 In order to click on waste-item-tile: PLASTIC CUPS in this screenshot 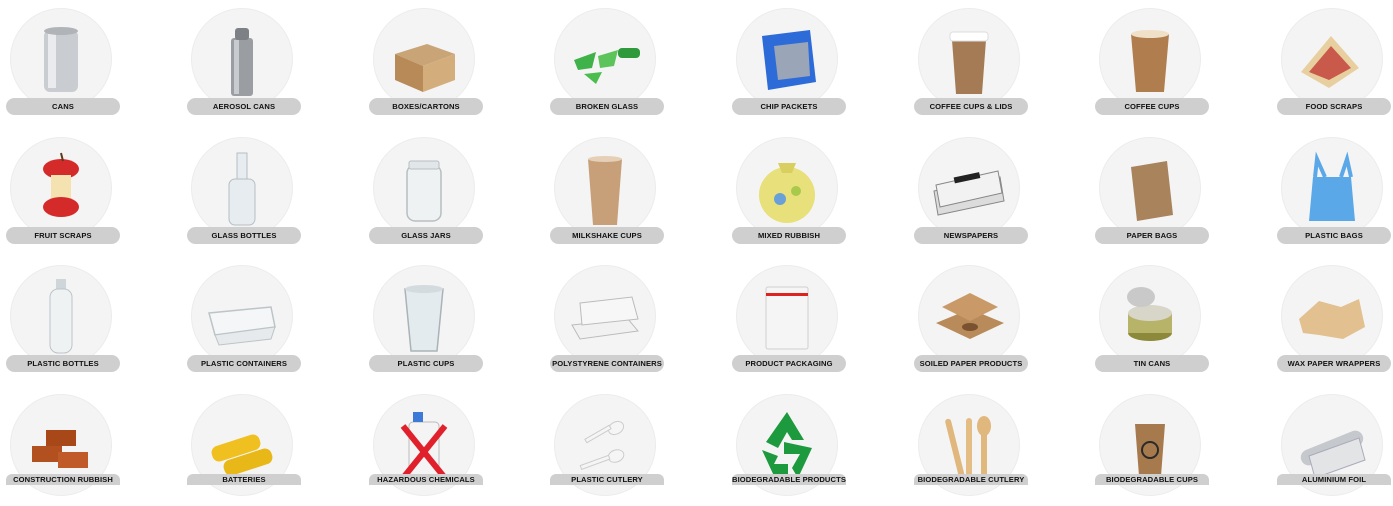, I will do `click(425, 317)`.